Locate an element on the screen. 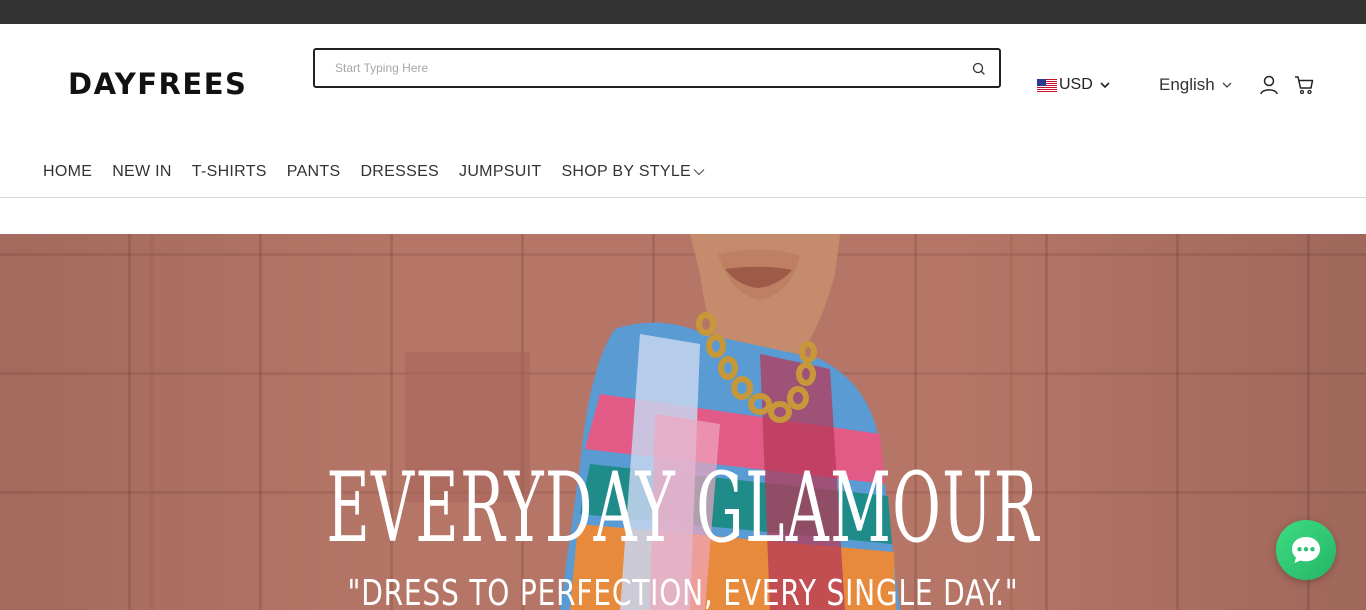 This screenshot has width=1366, height=610. user-icon is located at coordinates (1269, 85).